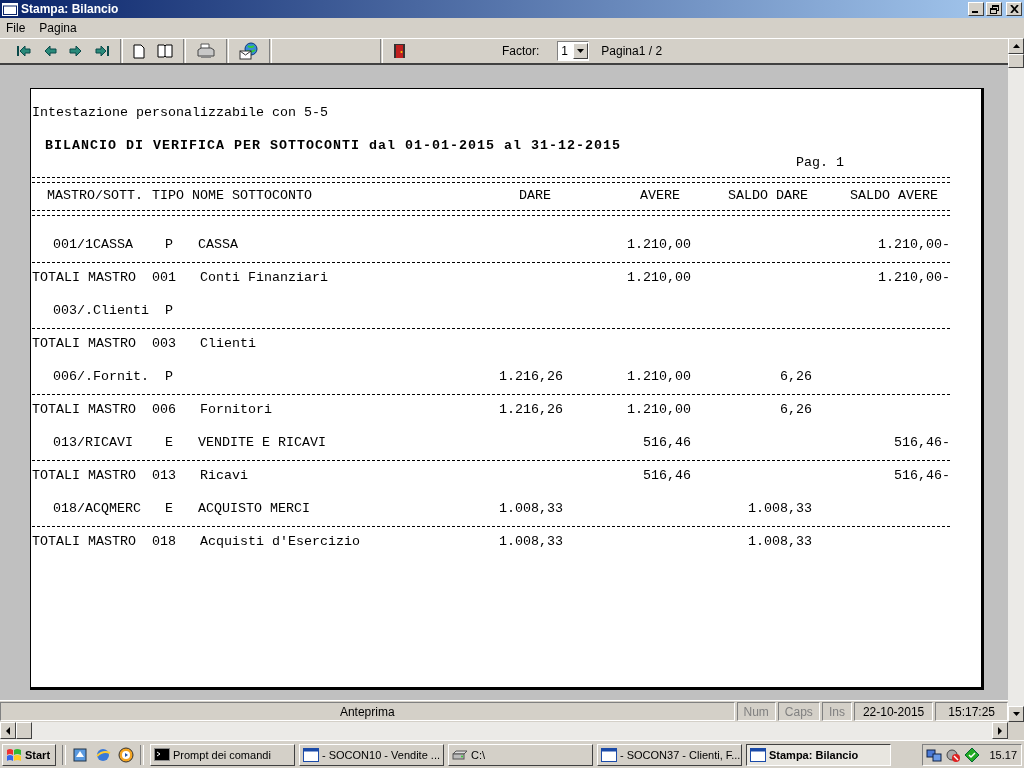  Describe the element at coordinates (16, 28) in the screenshot. I see `menu-item: File` at that location.